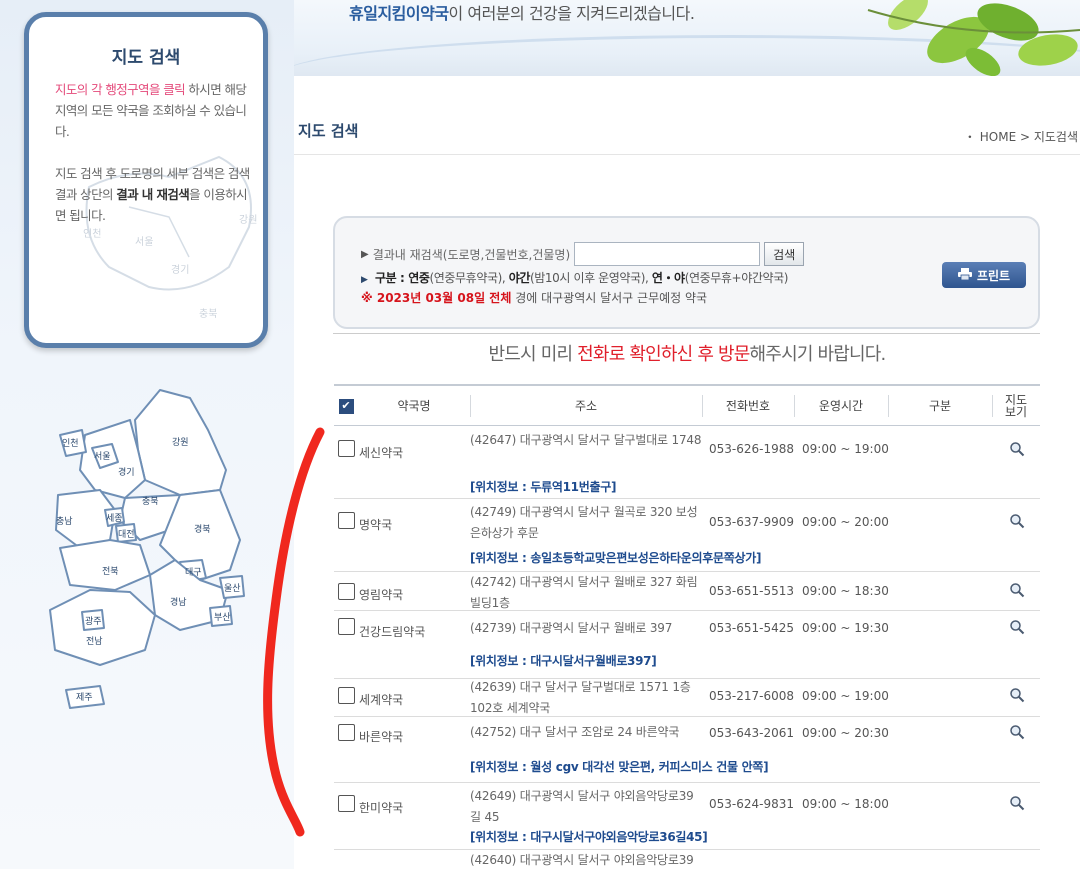  What do you see at coordinates (543, 487) in the screenshot?
I see `location-info: [위치정보 : 두류역11번출구]` at bounding box center [543, 487].